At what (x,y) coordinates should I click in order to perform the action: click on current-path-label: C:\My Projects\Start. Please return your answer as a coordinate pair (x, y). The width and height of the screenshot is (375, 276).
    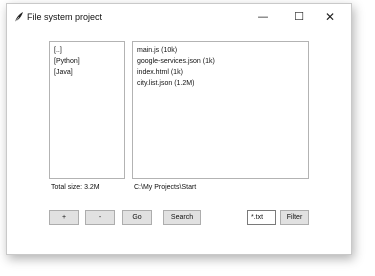
    Looking at the image, I should click on (165, 187).